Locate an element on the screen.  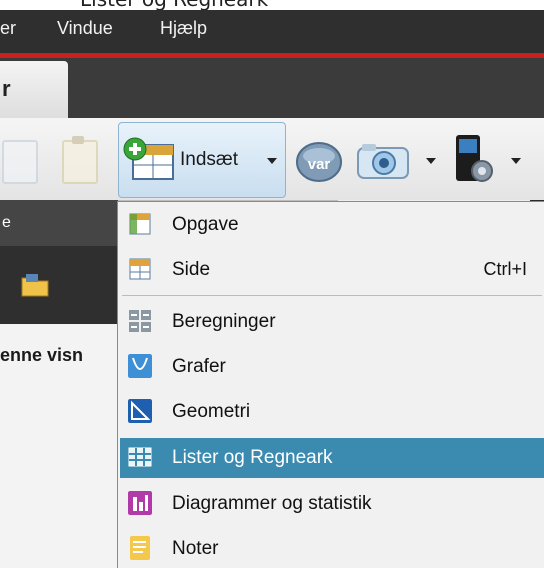
insert-button-label: Indsæt is located at coordinates (209, 159).